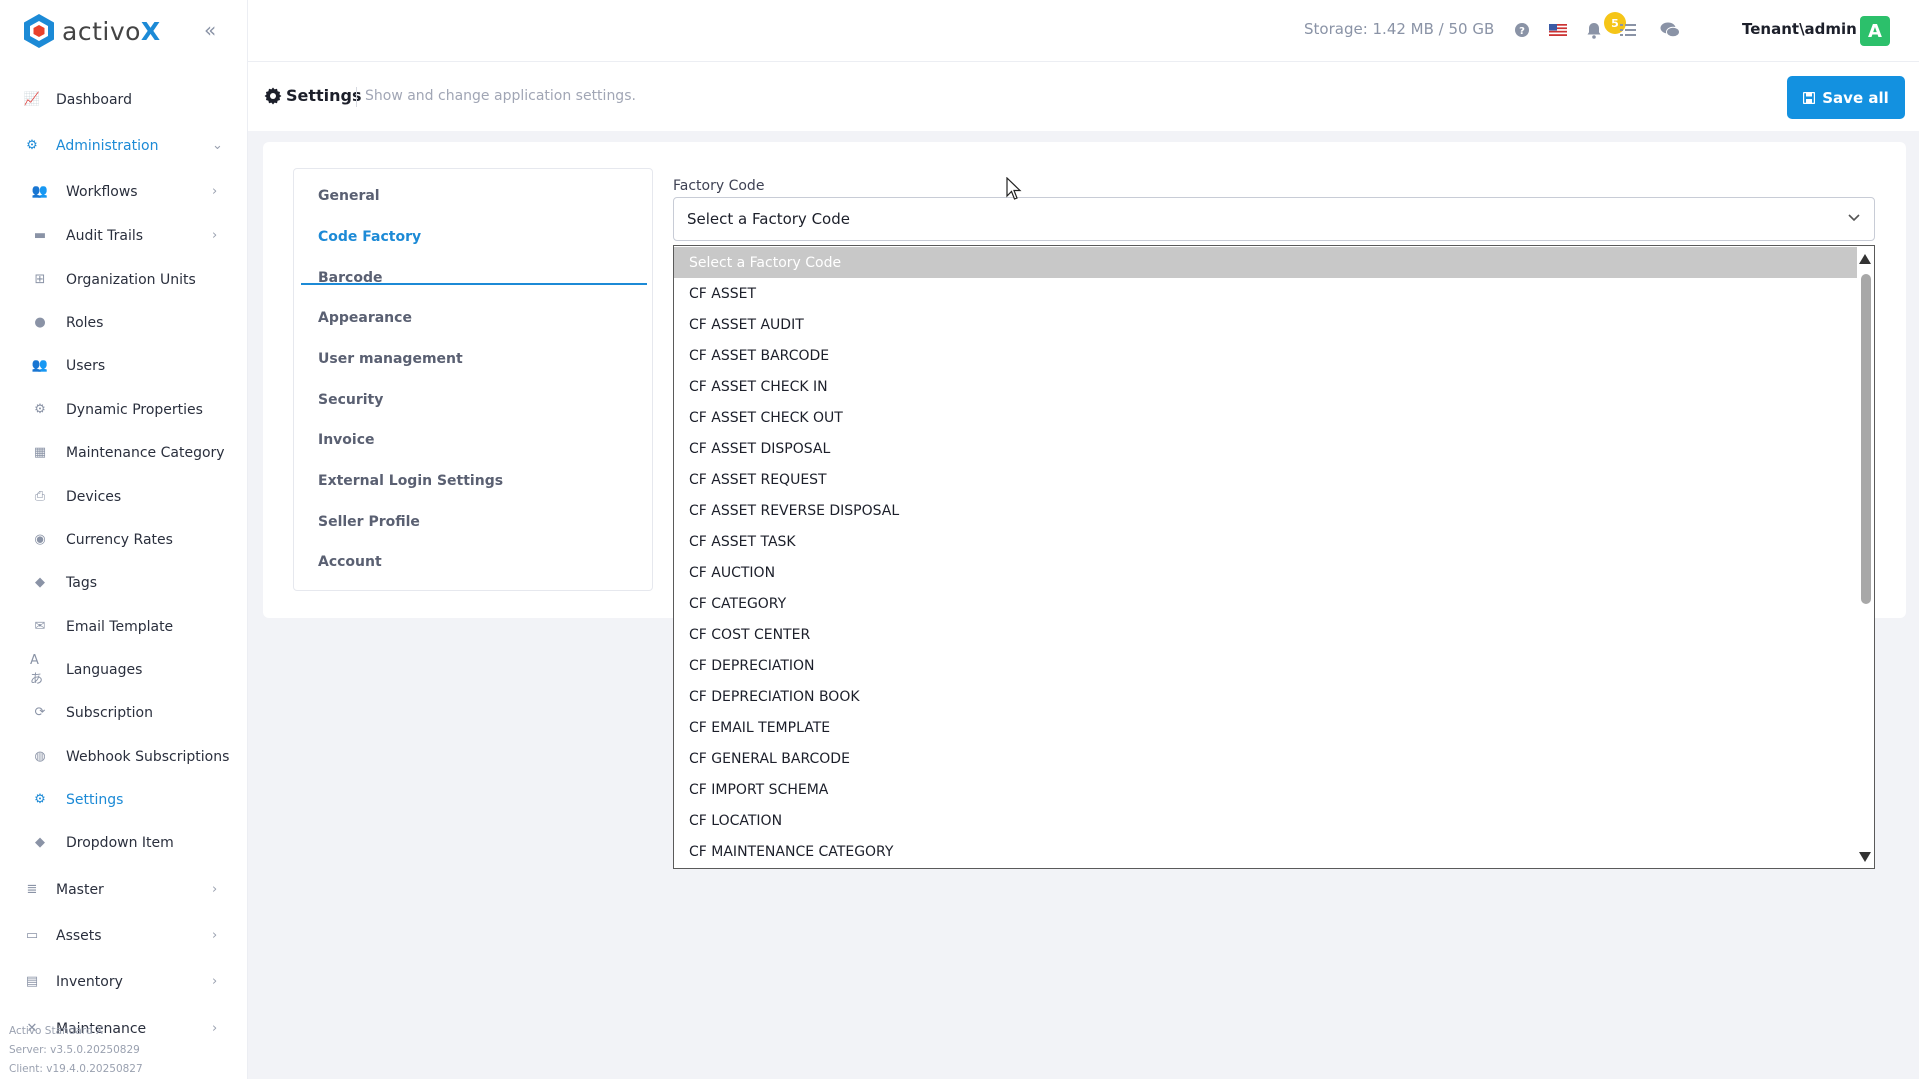 This screenshot has width=1919, height=1079. Describe the element at coordinates (124, 322) in the screenshot. I see `sidebar-item-roles: ● Roles` at that location.